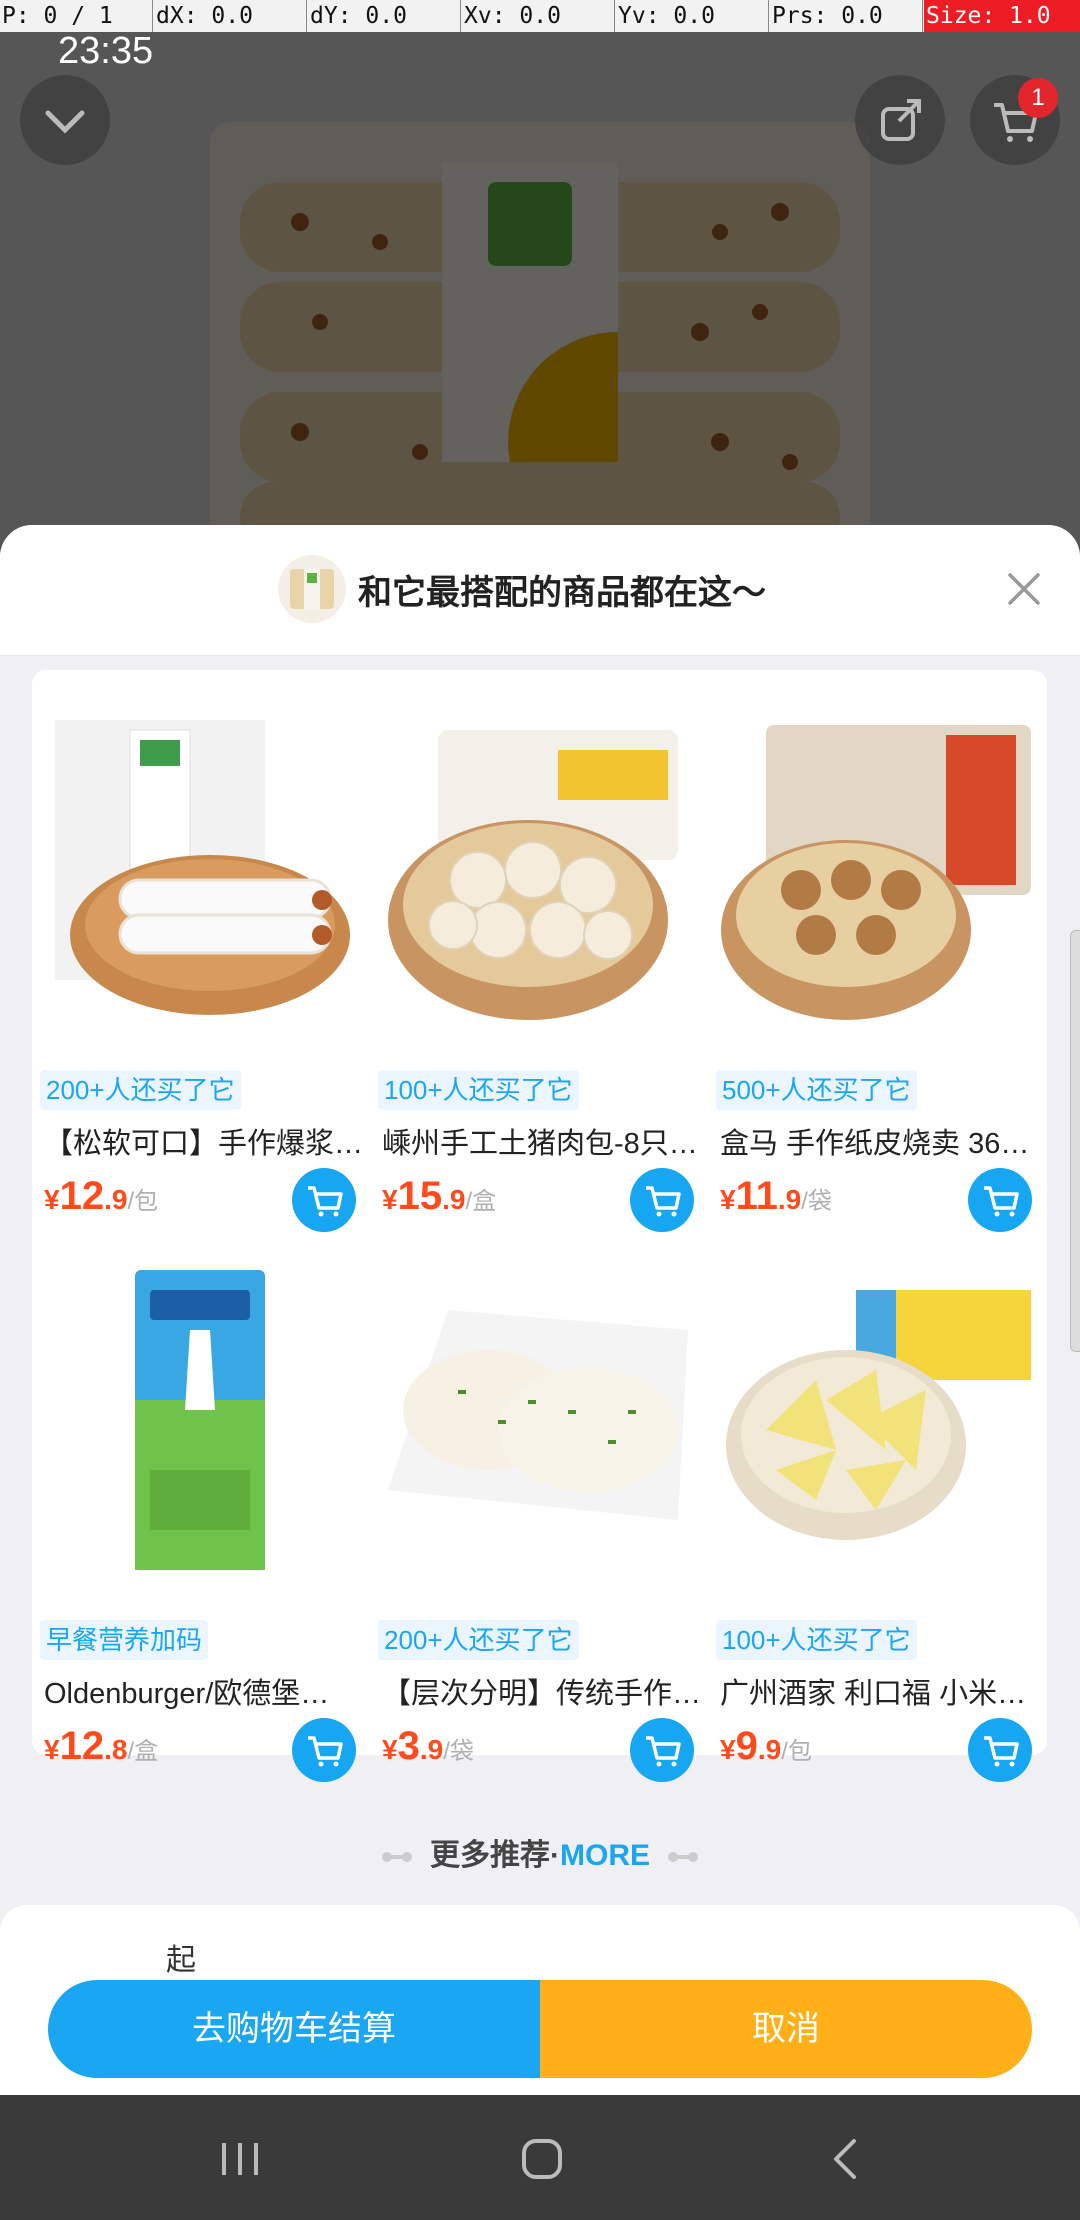 The width and height of the screenshot is (1080, 2220). Describe the element at coordinates (876, 870) in the screenshot. I see `product-image-shaomai` at that location.